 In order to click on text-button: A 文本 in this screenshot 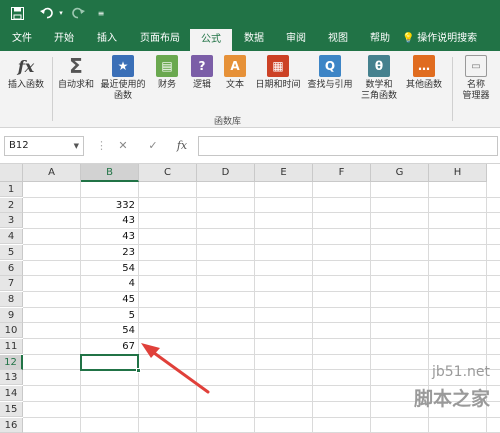, I will do `click(235, 73)`.